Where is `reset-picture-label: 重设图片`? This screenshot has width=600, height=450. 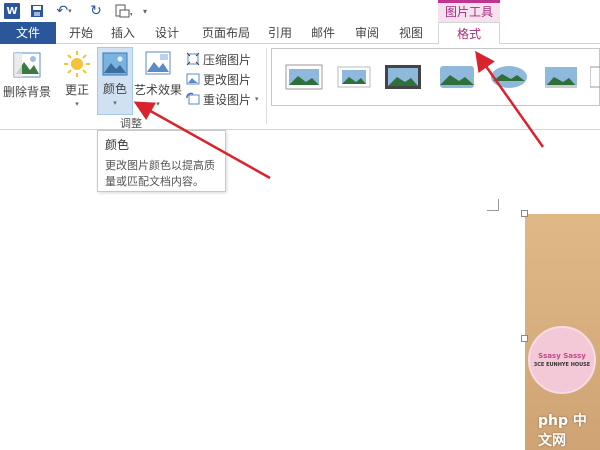
reset-picture-label: 重设图片 is located at coordinates (227, 99).